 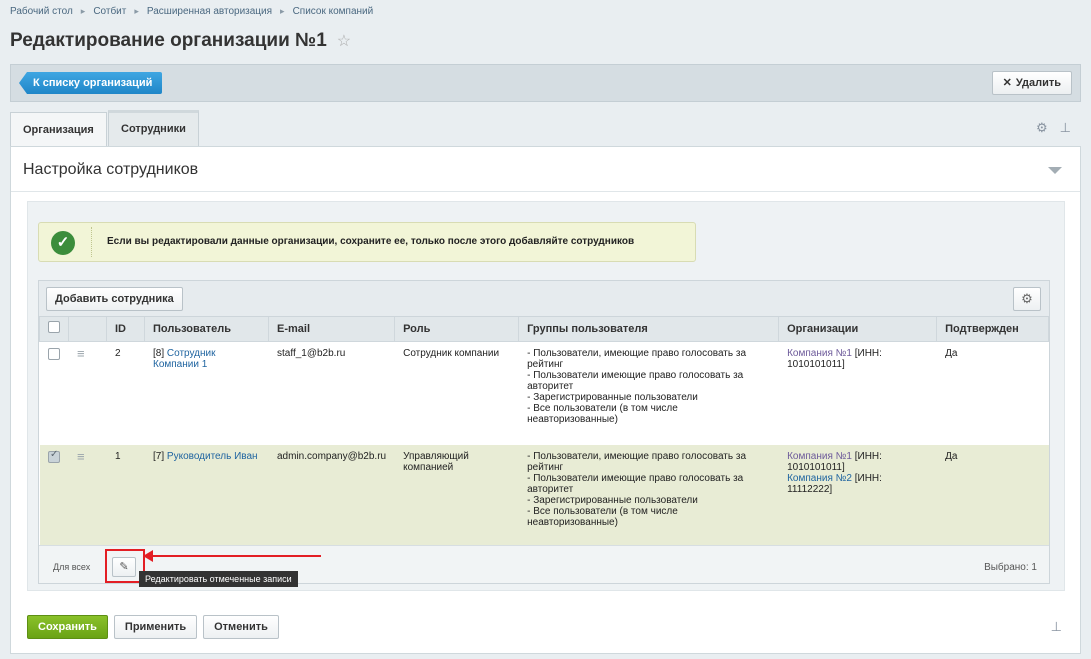 I want to click on for-all-label: Для всех, so click(x=72, y=567).